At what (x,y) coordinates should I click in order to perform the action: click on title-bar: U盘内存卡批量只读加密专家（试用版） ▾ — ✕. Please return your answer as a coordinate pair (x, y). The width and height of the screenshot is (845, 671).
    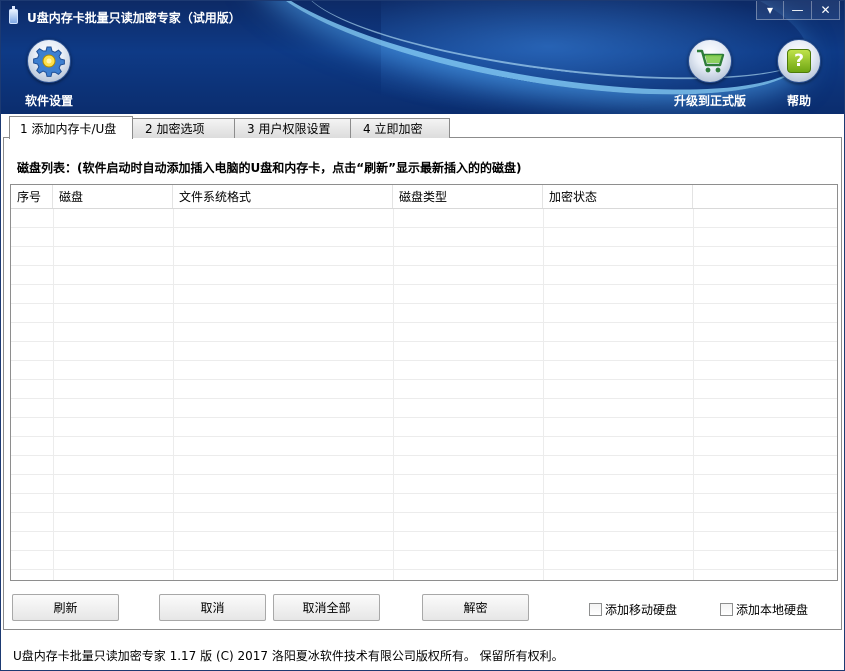
    Looking at the image, I should click on (422, 16).